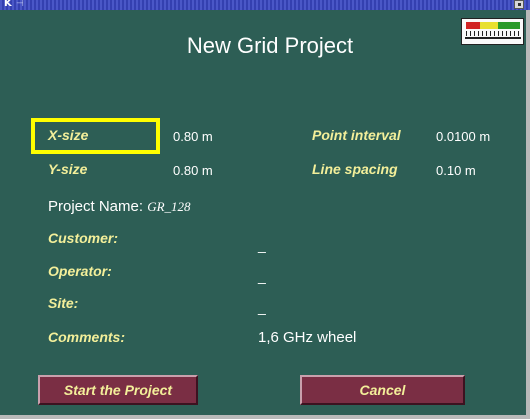 The image size is (530, 419). What do you see at coordinates (265, 417) in the screenshot?
I see `window-border-bottom` at bounding box center [265, 417].